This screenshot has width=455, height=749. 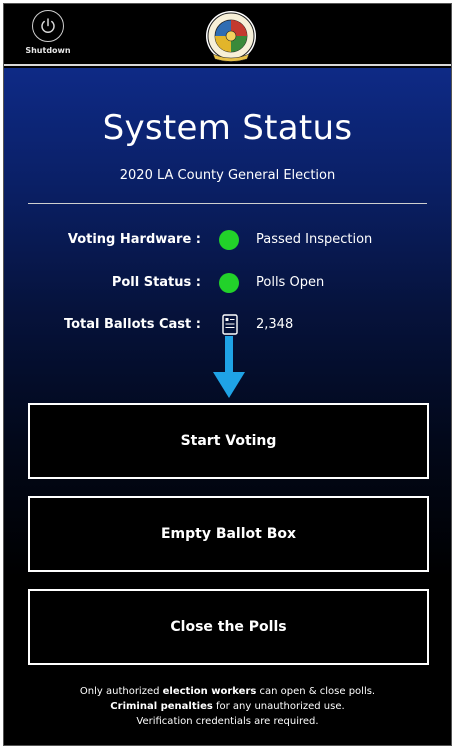 I want to click on status-row-voting-hardware: Voting Hardware : Passed Inspection, so click(x=227, y=241).